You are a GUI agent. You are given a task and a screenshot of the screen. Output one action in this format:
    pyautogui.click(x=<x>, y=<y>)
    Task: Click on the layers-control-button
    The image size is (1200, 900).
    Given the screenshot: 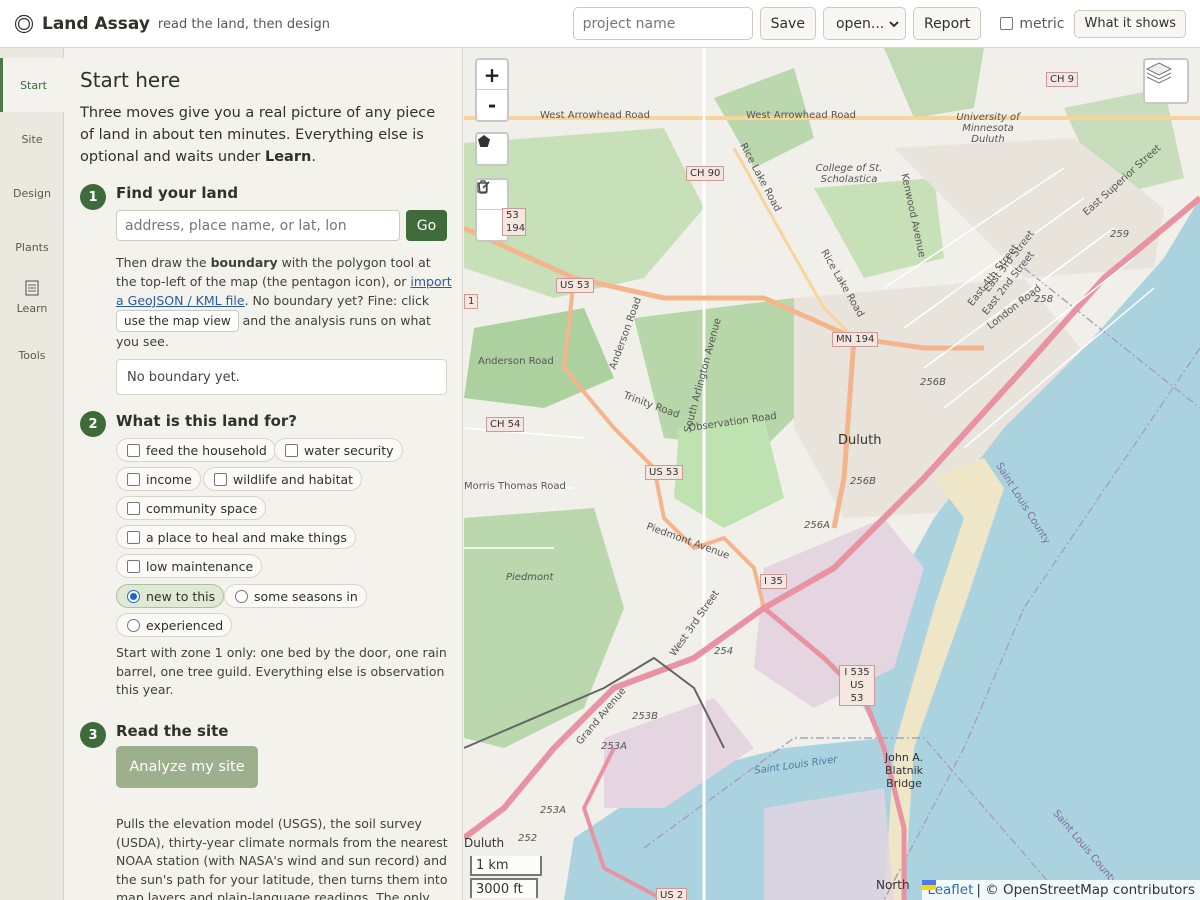 What is the action you would take?
    pyautogui.click(x=1166, y=81)
    